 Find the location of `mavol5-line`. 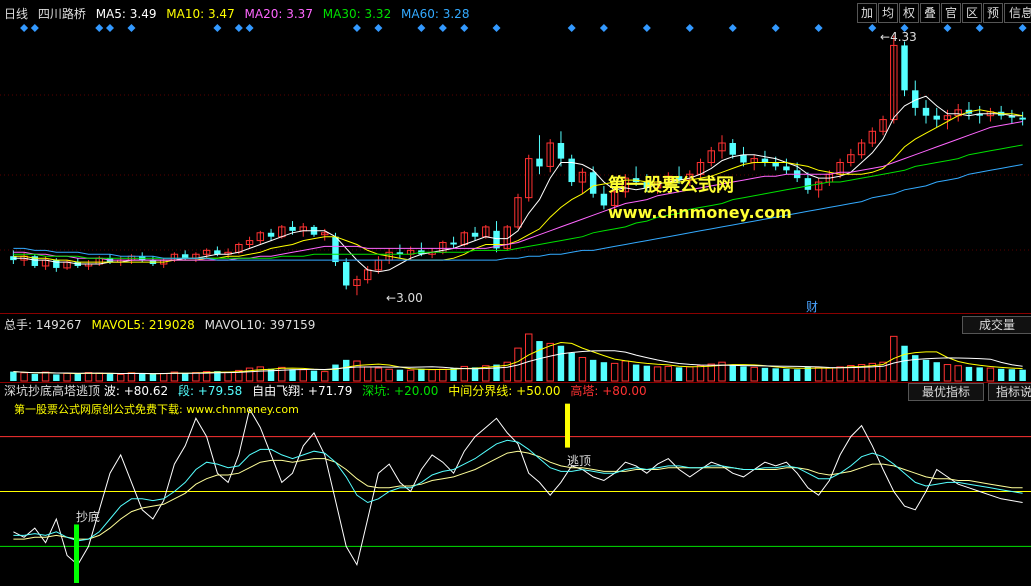

mavol5-line is located at coordinates (518, 358).